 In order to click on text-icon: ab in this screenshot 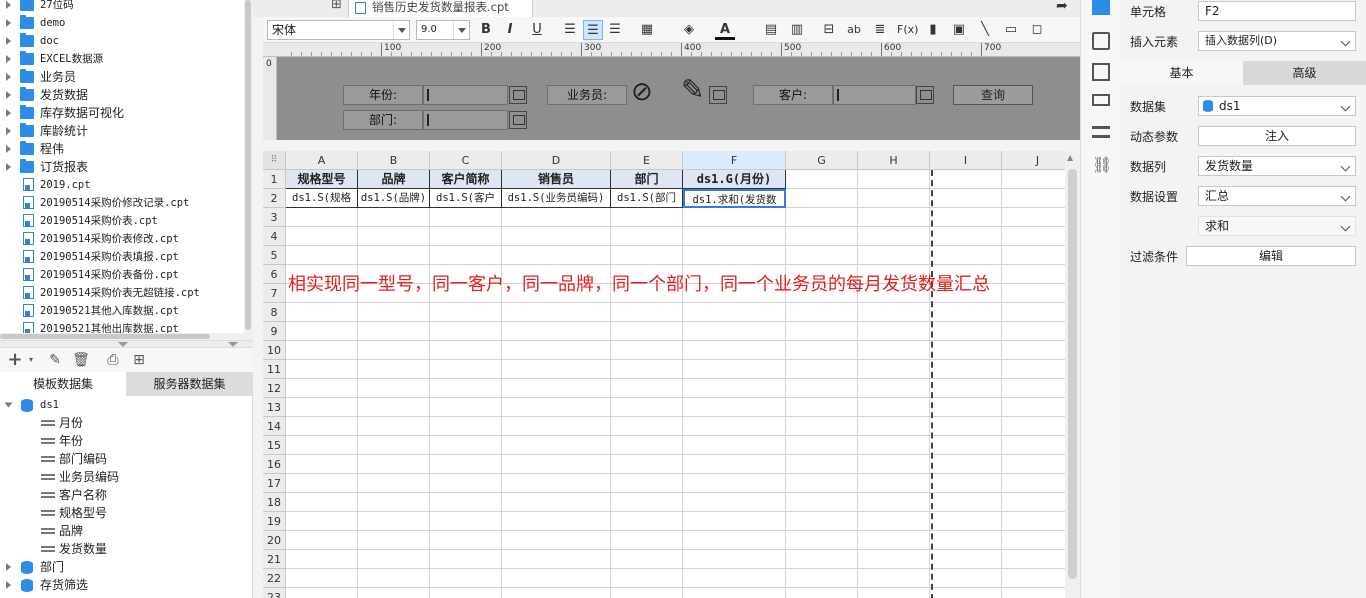, I will do `click(854, 30)`.